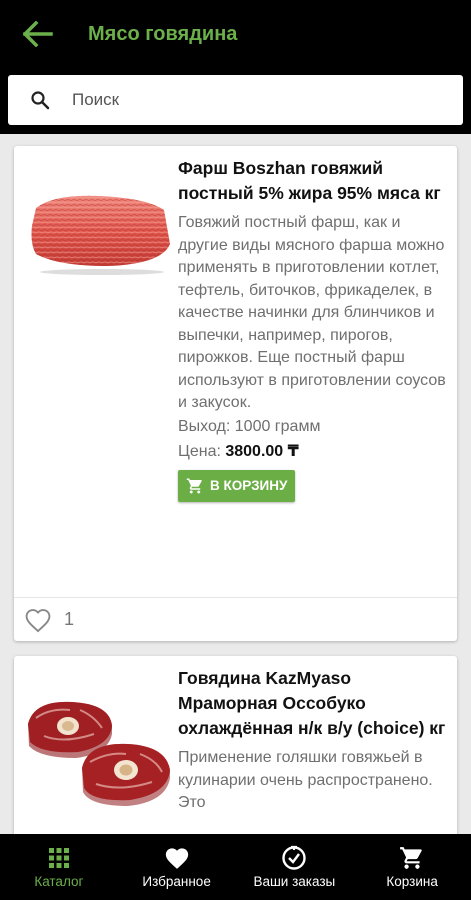 This screenshot has width=471, height=900. What do you see at coordinates (163, 33) in the screenshot?
I see `page-title: Мясо говядина` at bounding box center [163, 33].